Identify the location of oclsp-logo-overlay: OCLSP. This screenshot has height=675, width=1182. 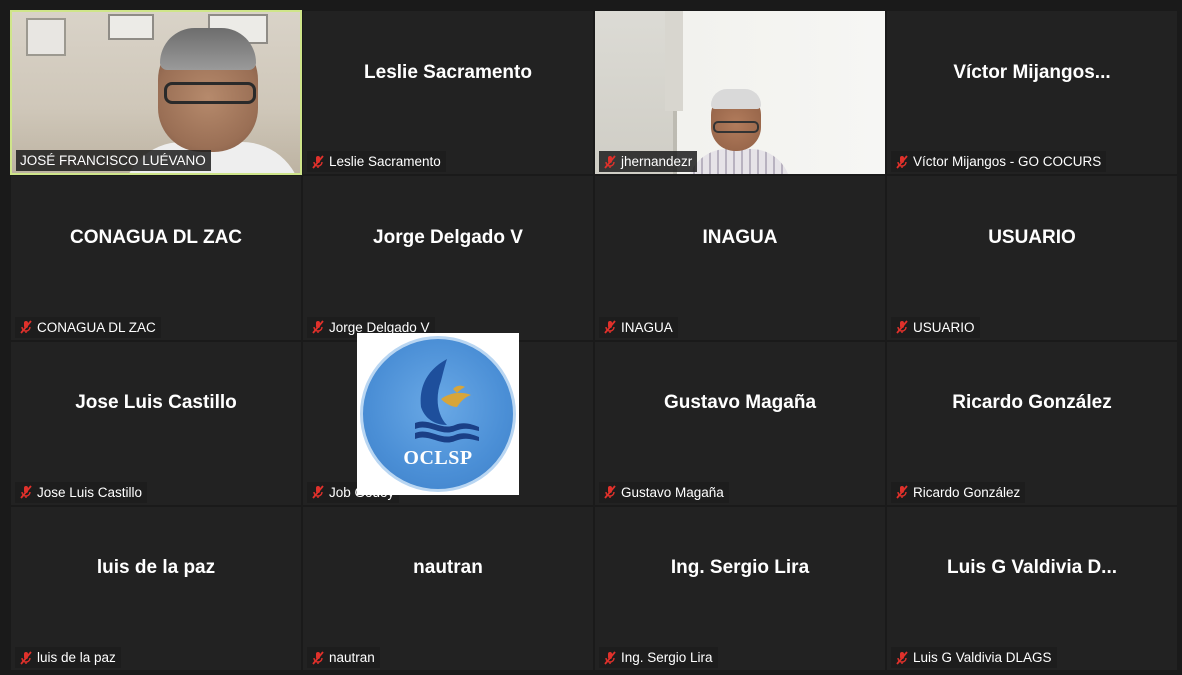
(438, 414).